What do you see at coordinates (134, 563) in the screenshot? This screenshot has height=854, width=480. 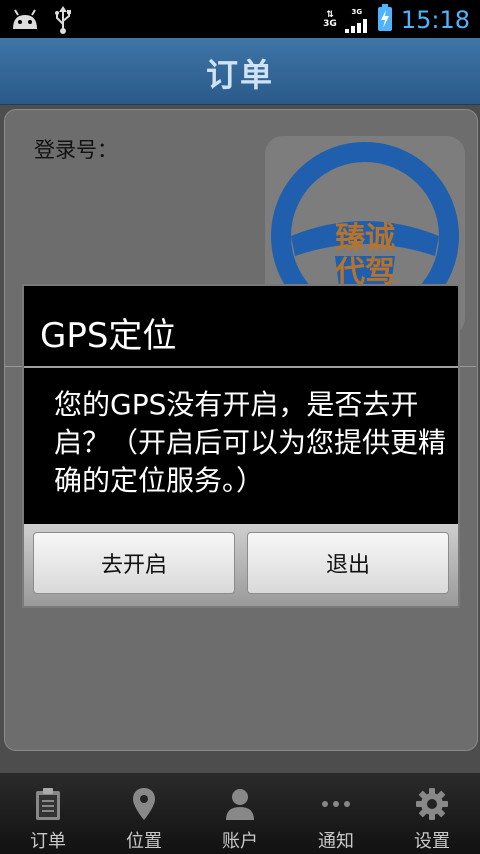 I see `enable-gps-button: 去开启` at bounding box center [134, 563].